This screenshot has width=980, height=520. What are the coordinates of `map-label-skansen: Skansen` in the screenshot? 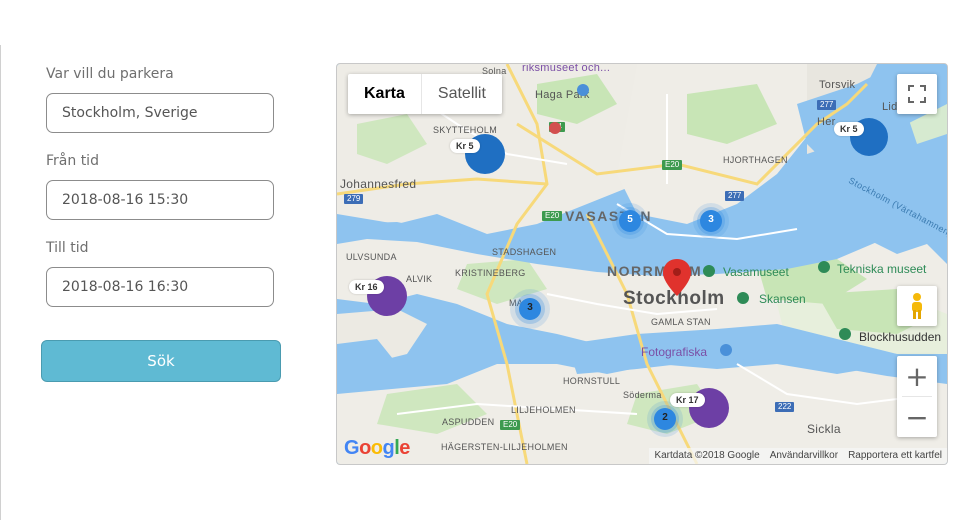 It's located at (782, 299).